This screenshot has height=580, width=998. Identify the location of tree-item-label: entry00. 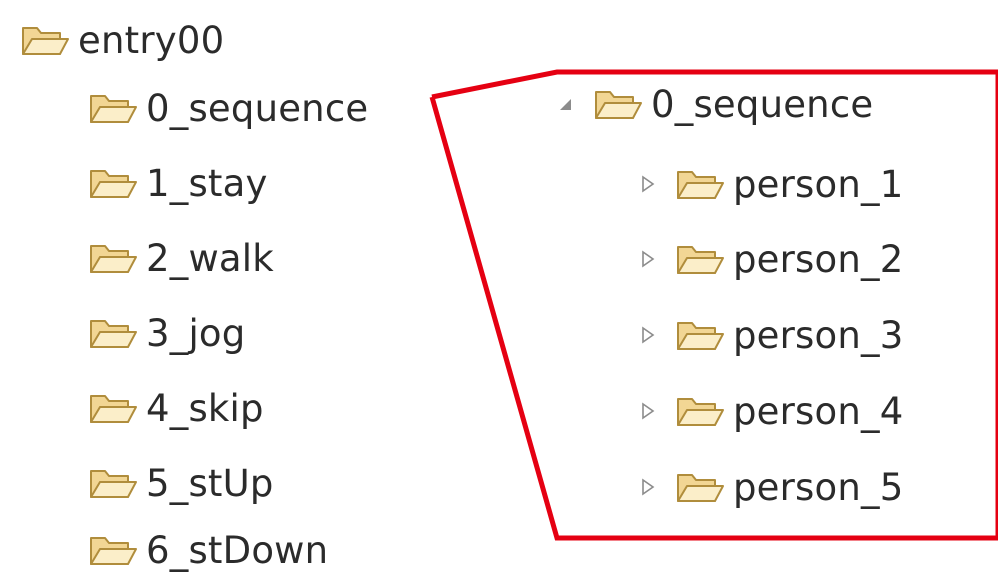
(151, 40).